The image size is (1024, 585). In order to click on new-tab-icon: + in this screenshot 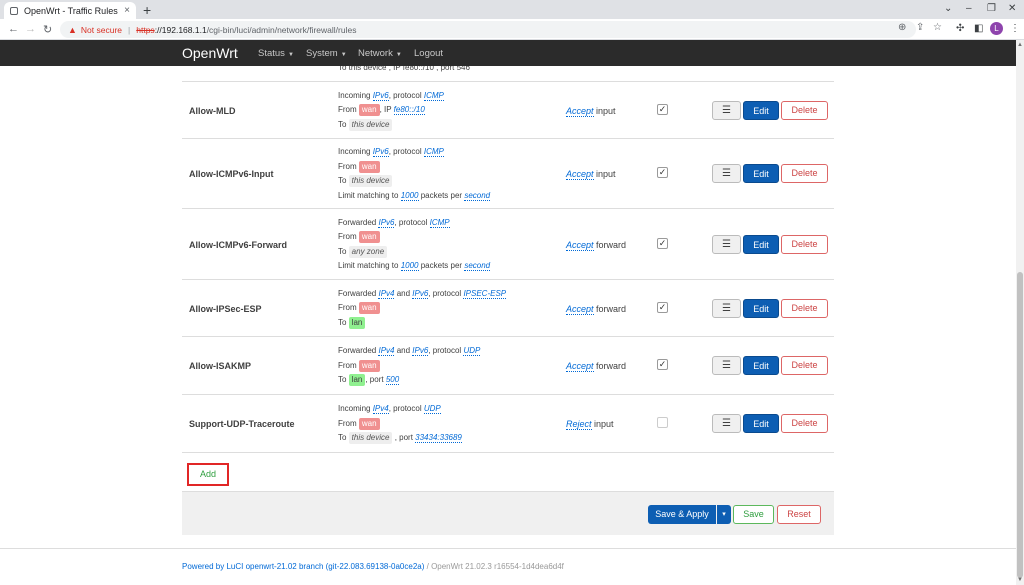, I will do `click(147, 10)`.